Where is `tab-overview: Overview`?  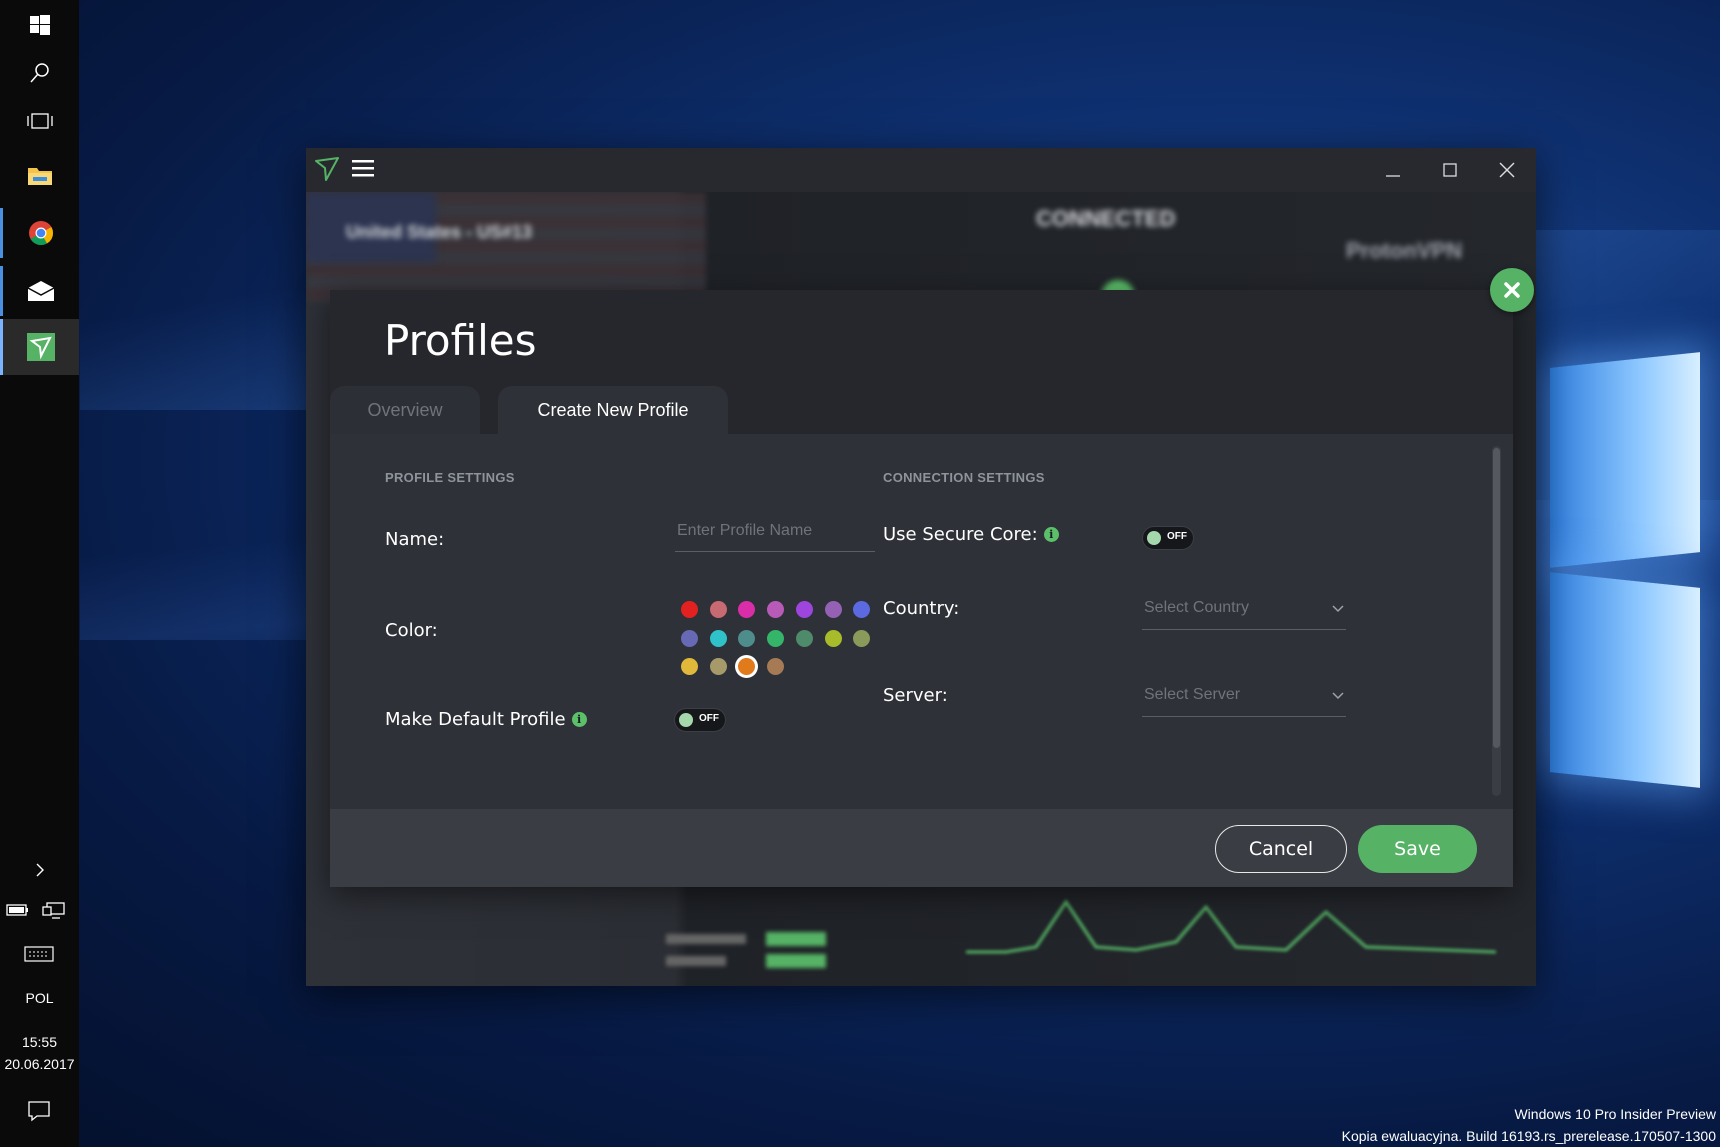 tab-overview: Overview is located at coordinates (405, 410).